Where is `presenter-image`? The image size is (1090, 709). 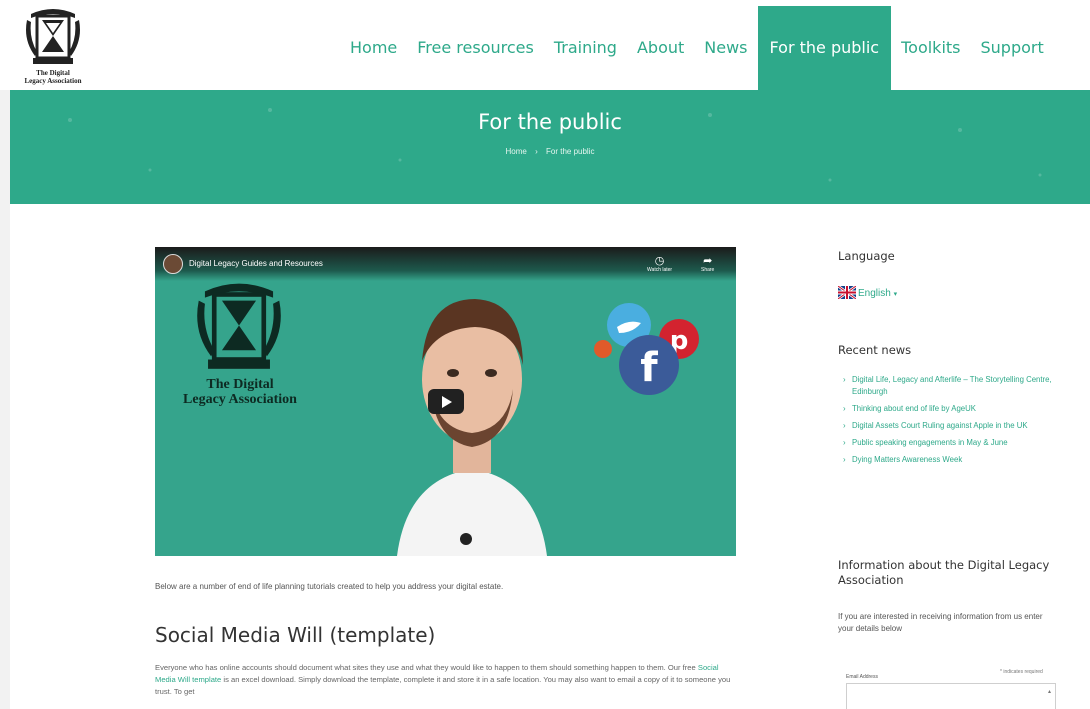
presenter-image is located at coordinates (472, 427).